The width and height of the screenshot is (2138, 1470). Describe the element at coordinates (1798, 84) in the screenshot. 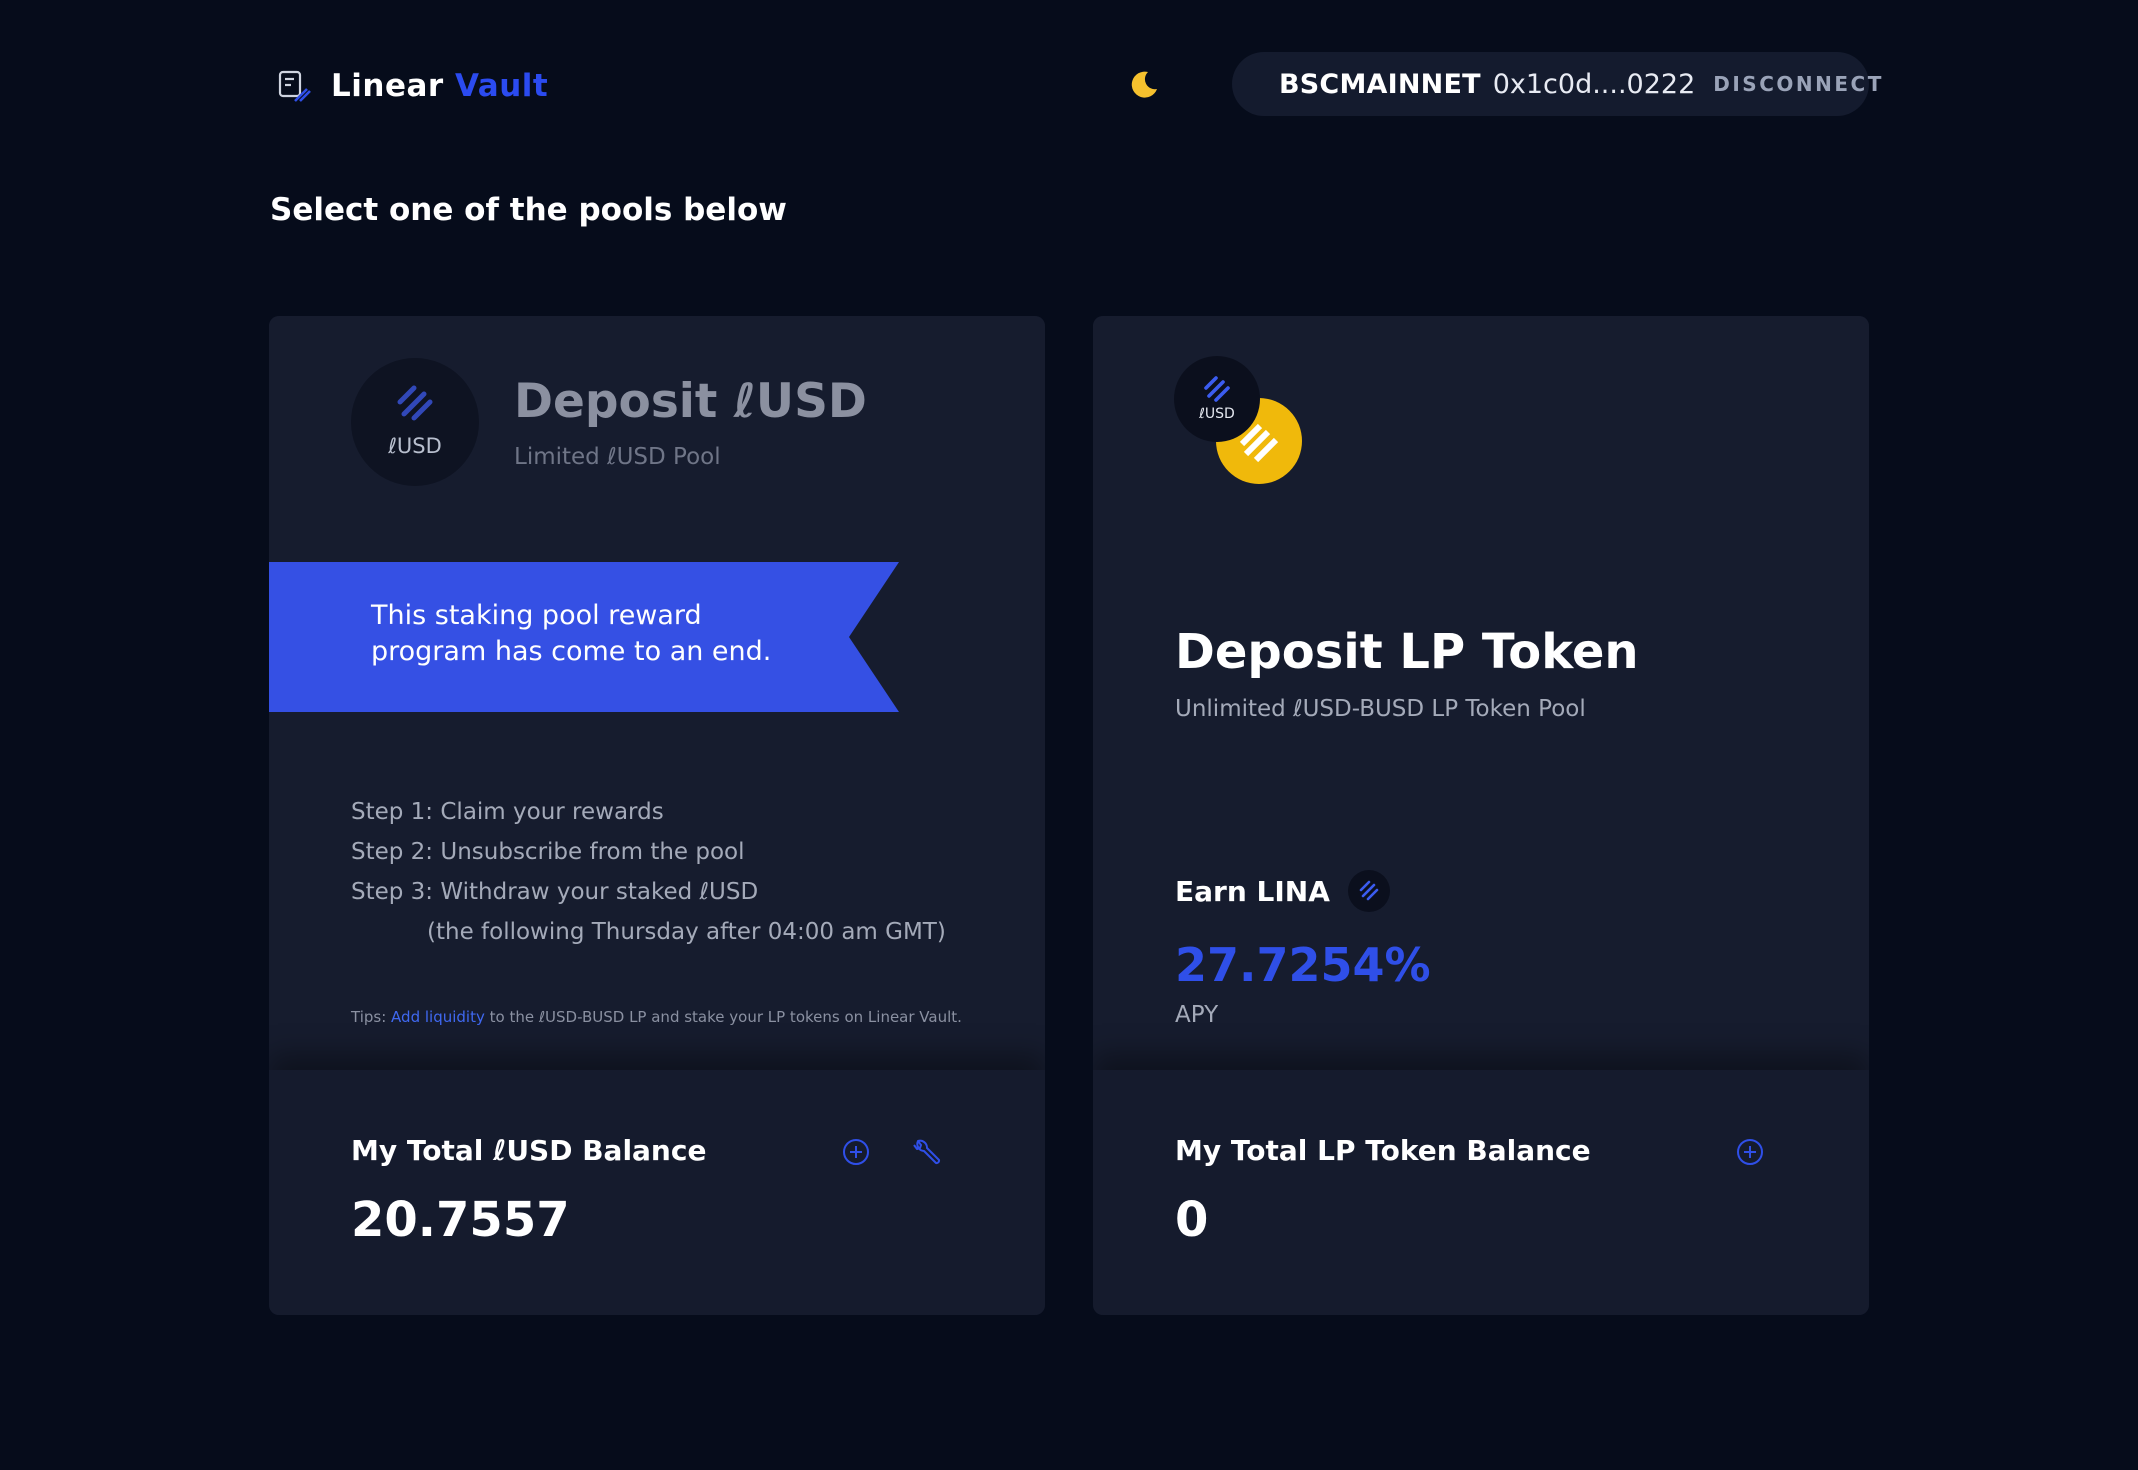

I see `disconnect-button: DISCONNECT` at that location.